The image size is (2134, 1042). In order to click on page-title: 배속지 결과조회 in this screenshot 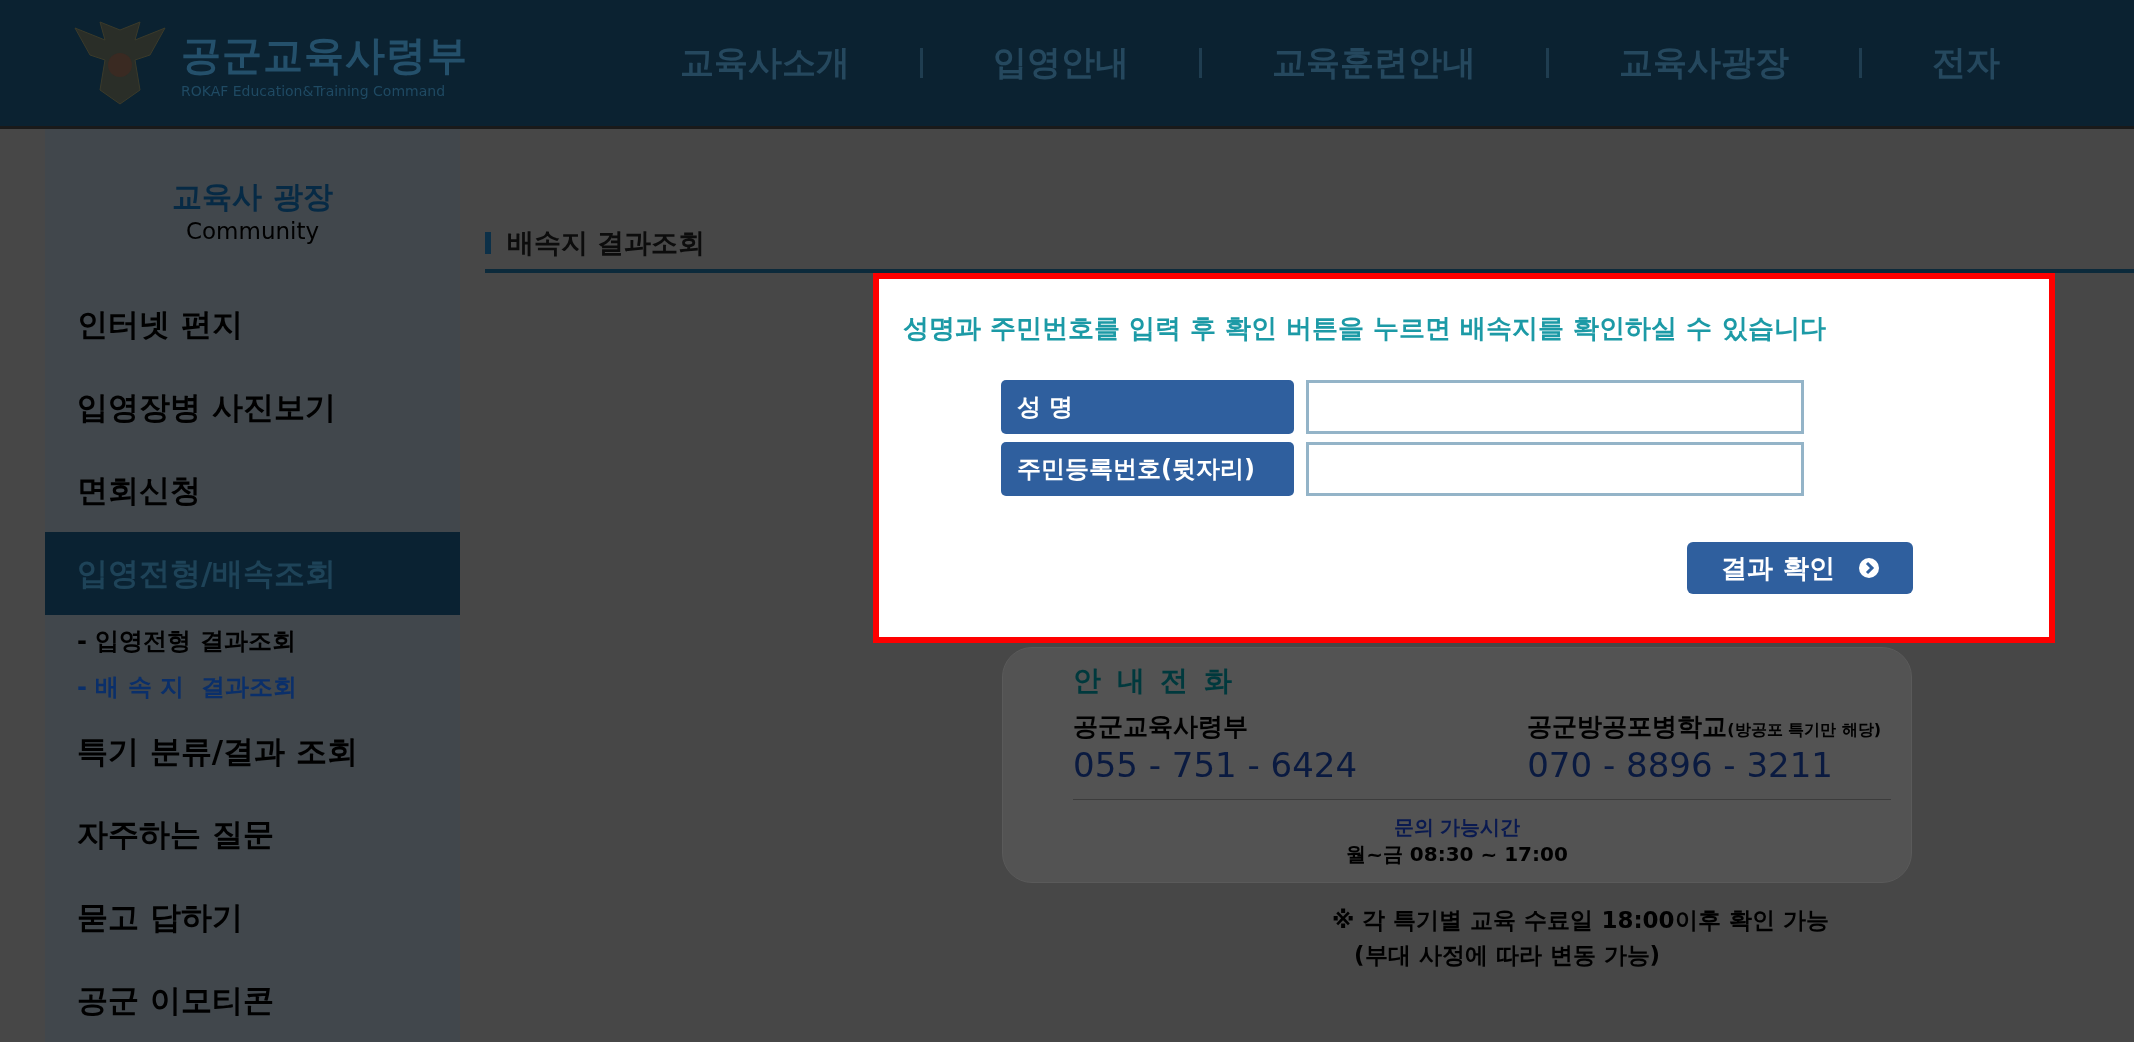, I will do `click(606, 243)`.